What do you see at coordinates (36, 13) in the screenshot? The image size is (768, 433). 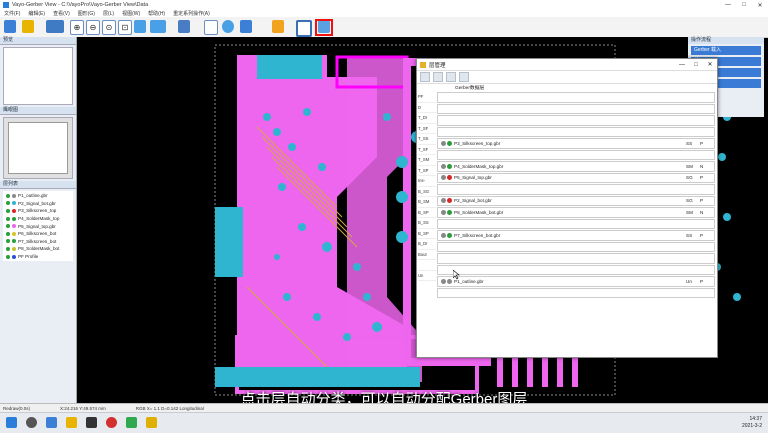 I see `menu-edit: 编辑(E)` at bounding box center [36, 13].